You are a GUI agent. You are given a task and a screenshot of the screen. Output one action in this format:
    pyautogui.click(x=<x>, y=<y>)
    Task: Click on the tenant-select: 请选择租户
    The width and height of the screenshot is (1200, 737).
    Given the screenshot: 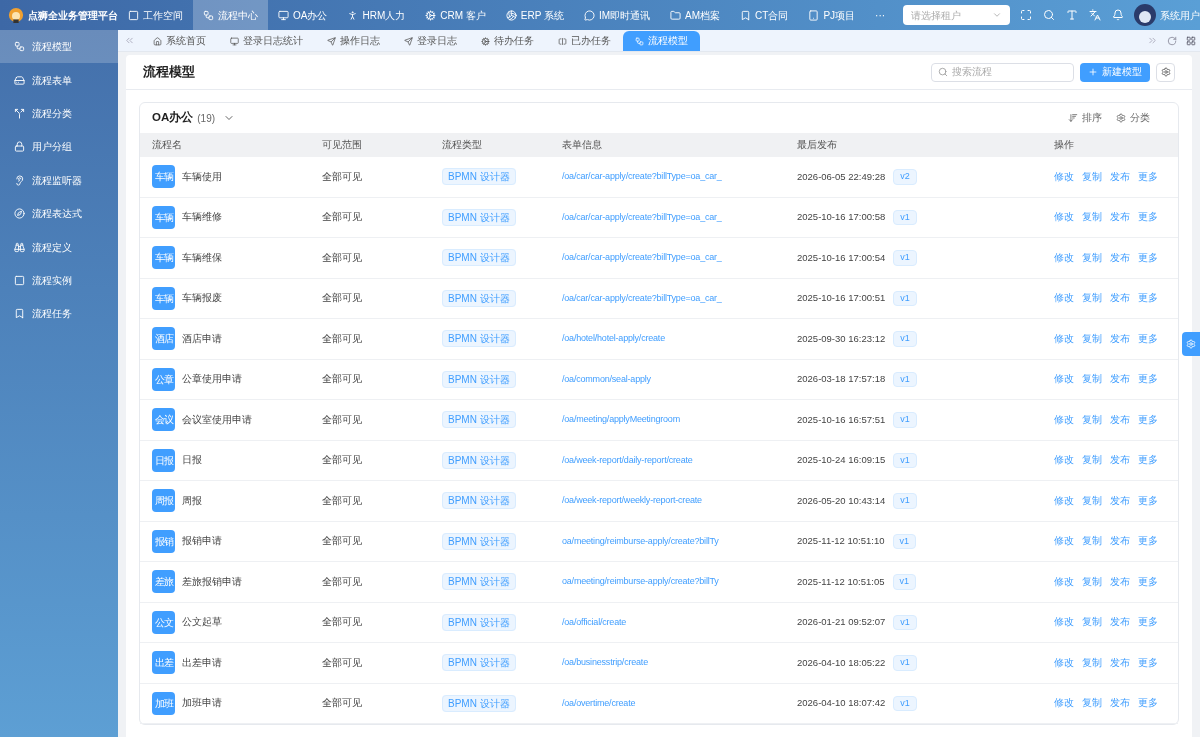 What is the action you would take?
    pyautogui.click(x=956, y=15)
    